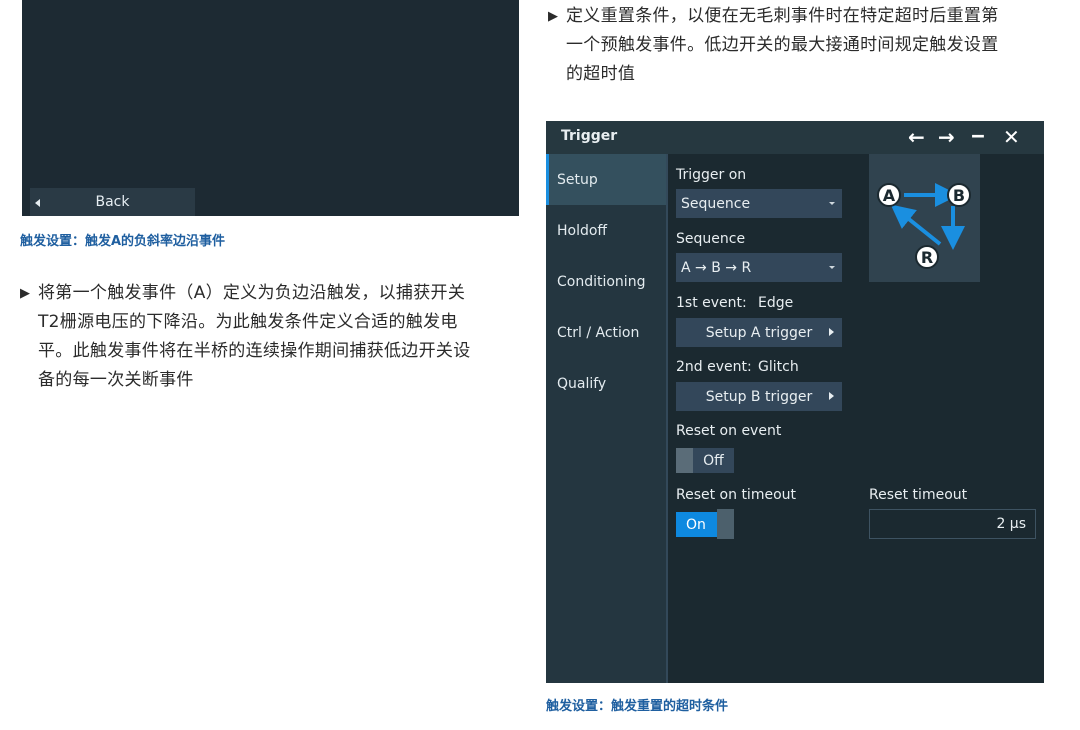 This screenshot has width=1080, height=730. I want to click on para-line: 的超时值, so click(601, 74).